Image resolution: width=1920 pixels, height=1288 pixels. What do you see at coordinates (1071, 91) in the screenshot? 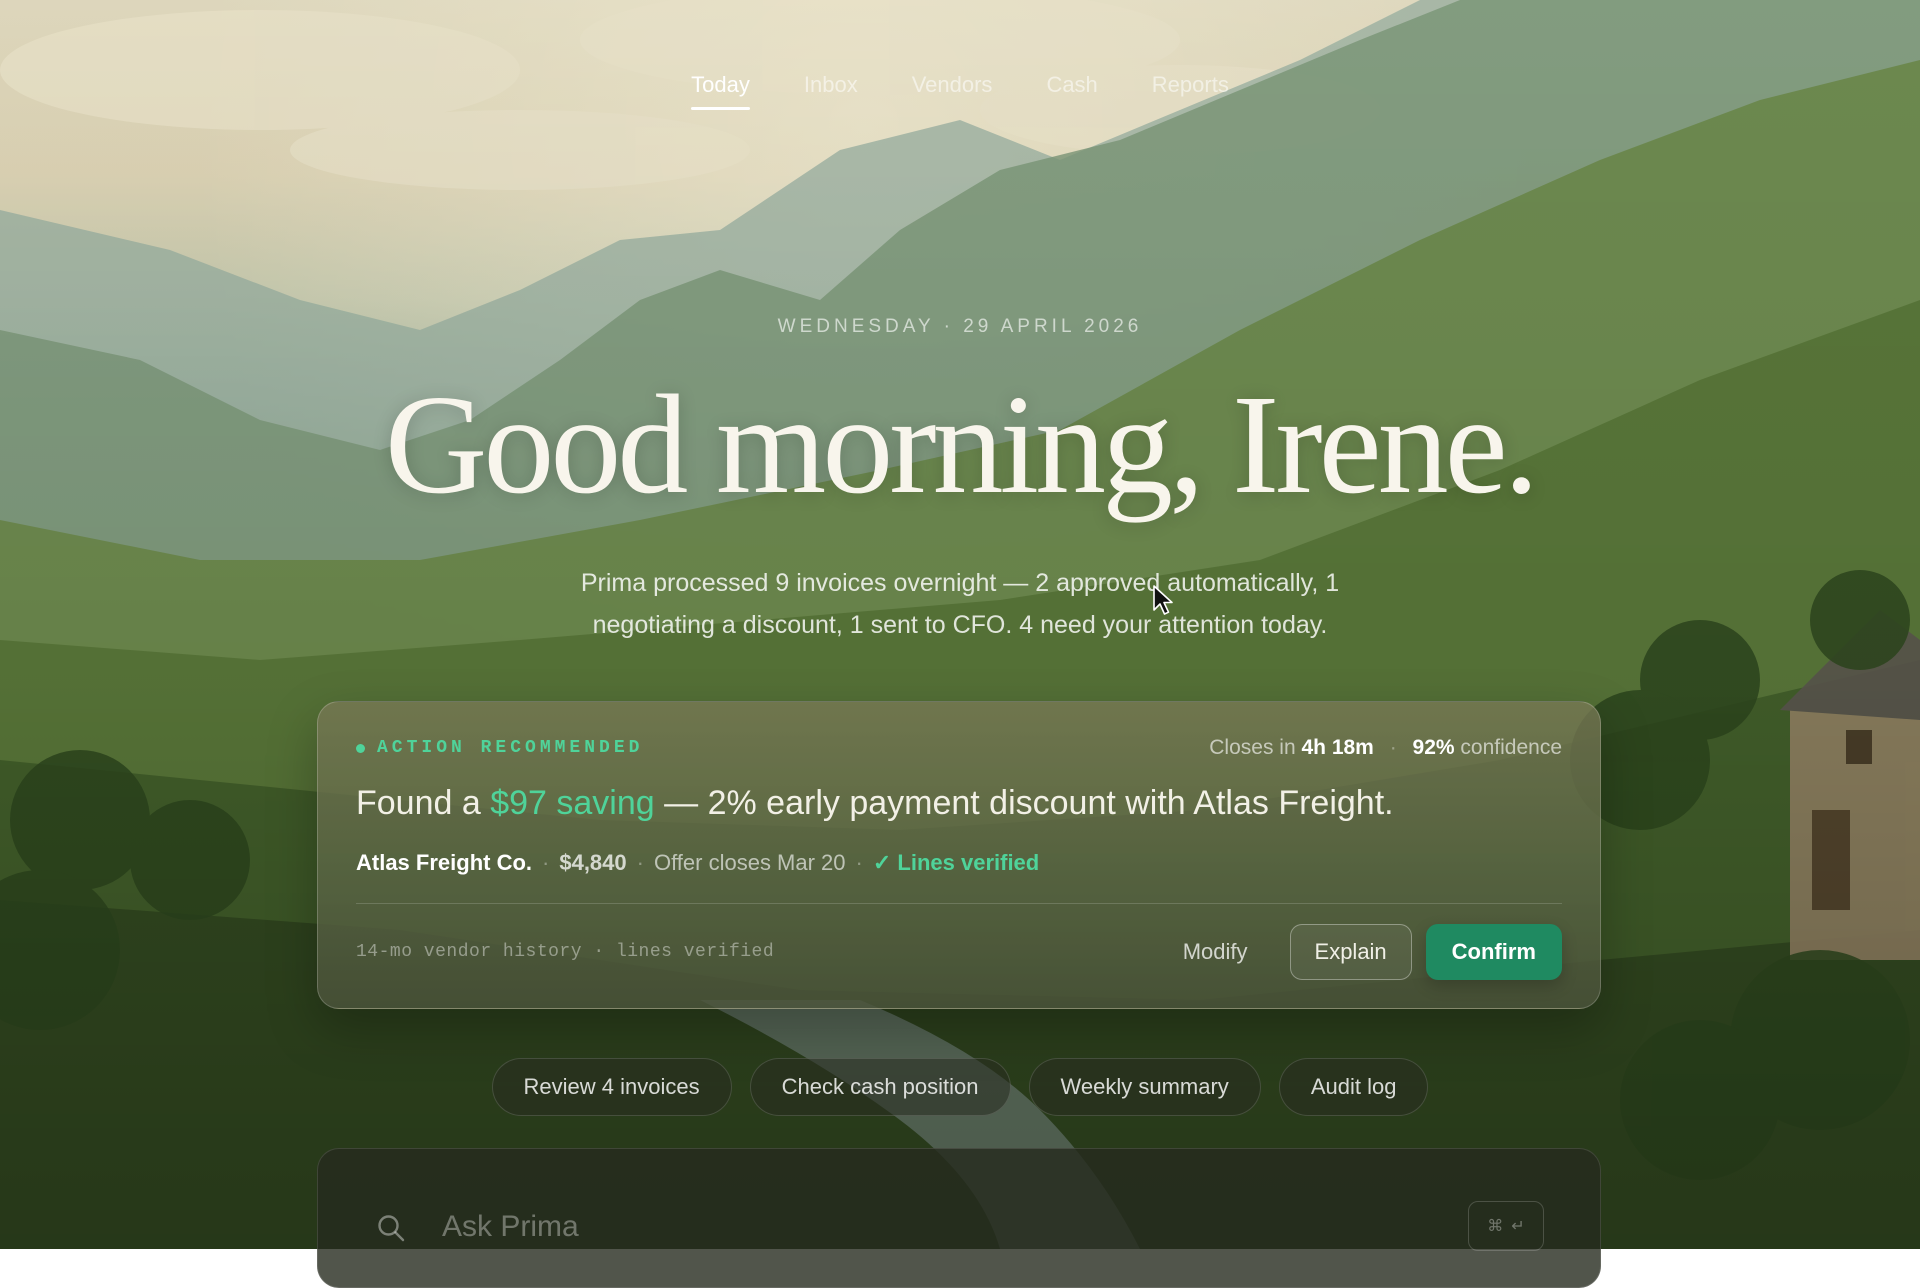
I see `nav-tab-cash: Cash` at bounding box center [1071, 91].